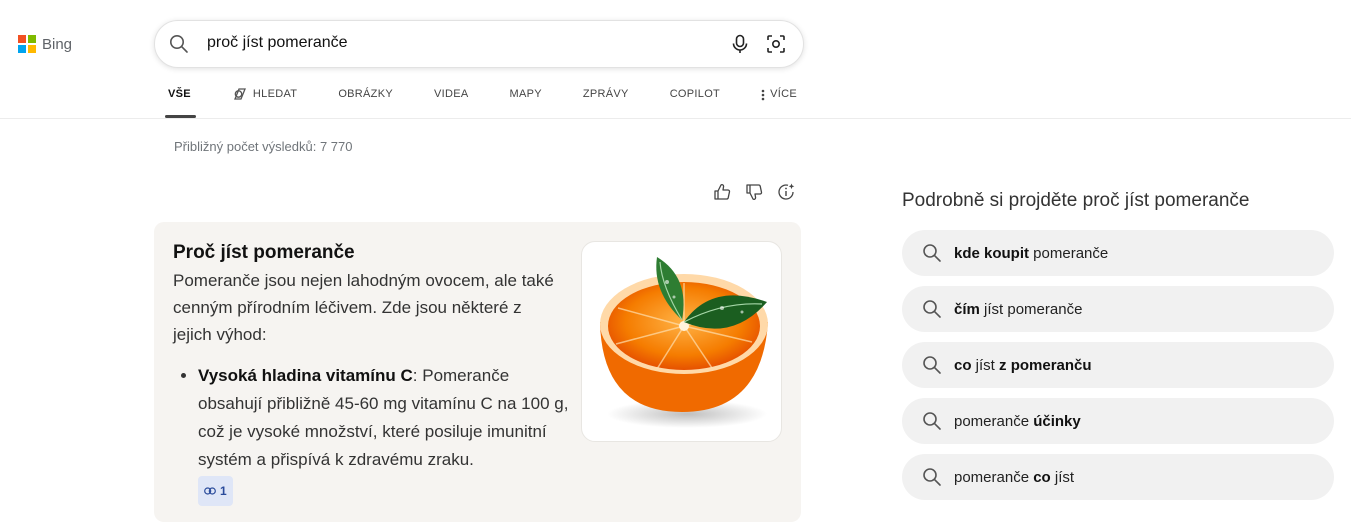 This screenshot has height=522, width=1351. What do you see at coordinates (779, 103) in the screenshot?
I see `tab-more: VÍCE` at bounding box center [779, 103].